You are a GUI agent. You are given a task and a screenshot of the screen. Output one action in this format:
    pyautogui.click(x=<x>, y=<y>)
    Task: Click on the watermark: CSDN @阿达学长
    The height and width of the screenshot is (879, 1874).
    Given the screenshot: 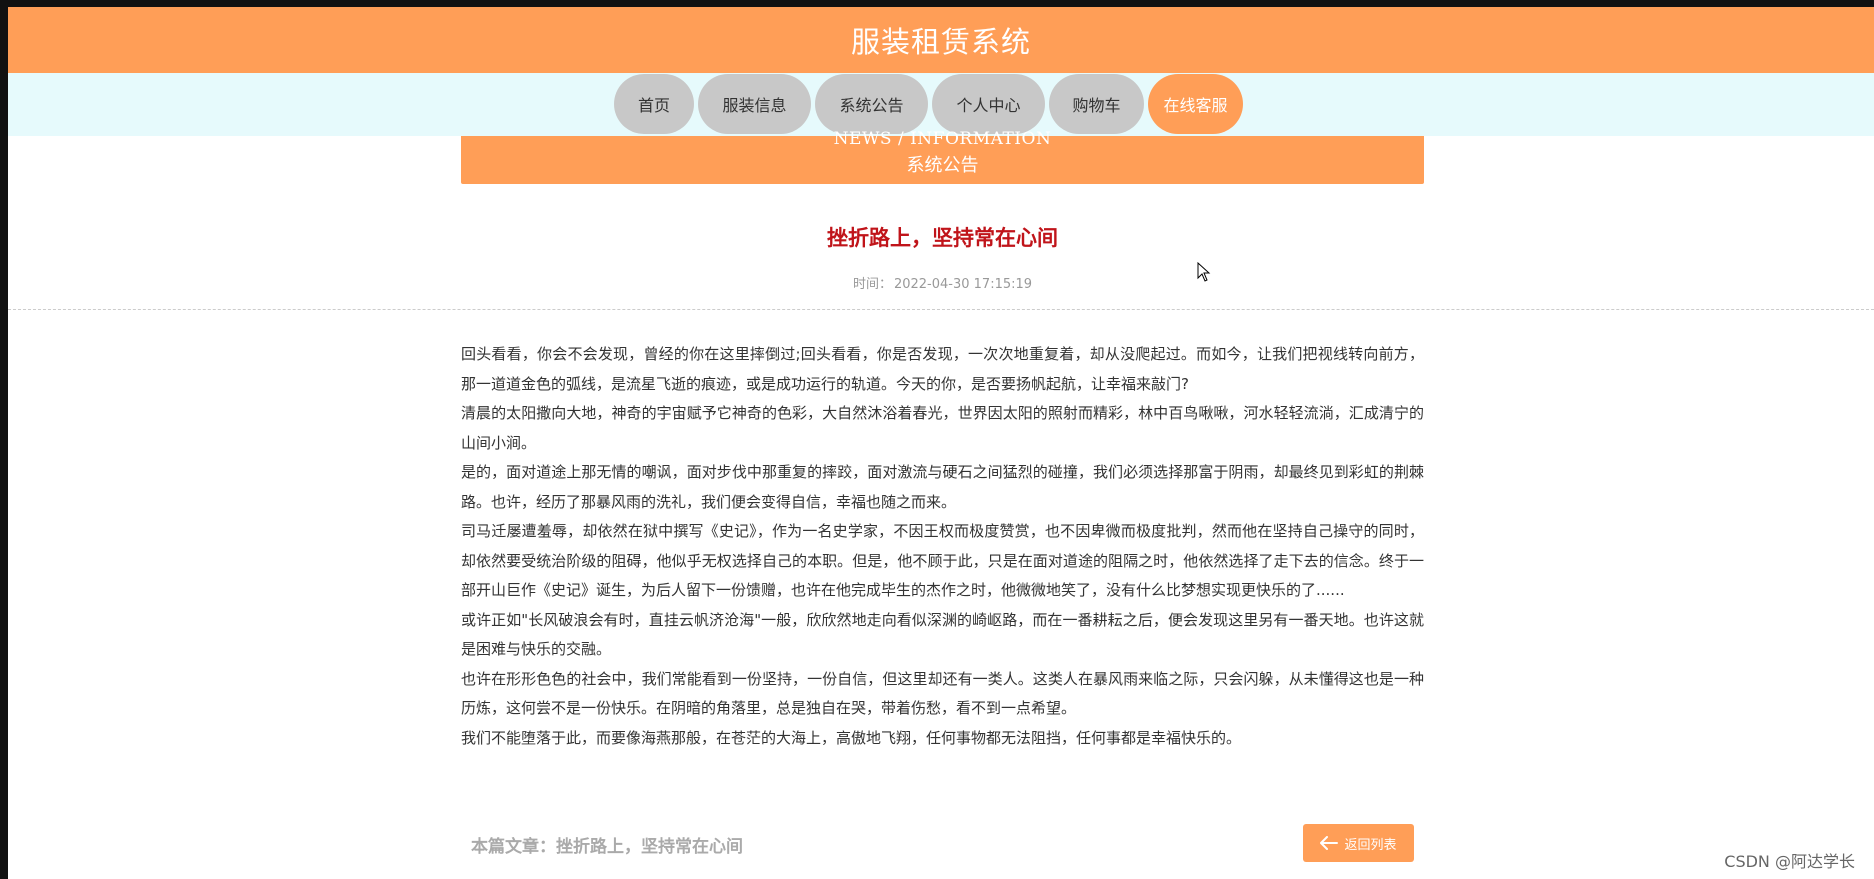 What is the action you would take?
    pyautogui.click(x=1789, y=861)
    